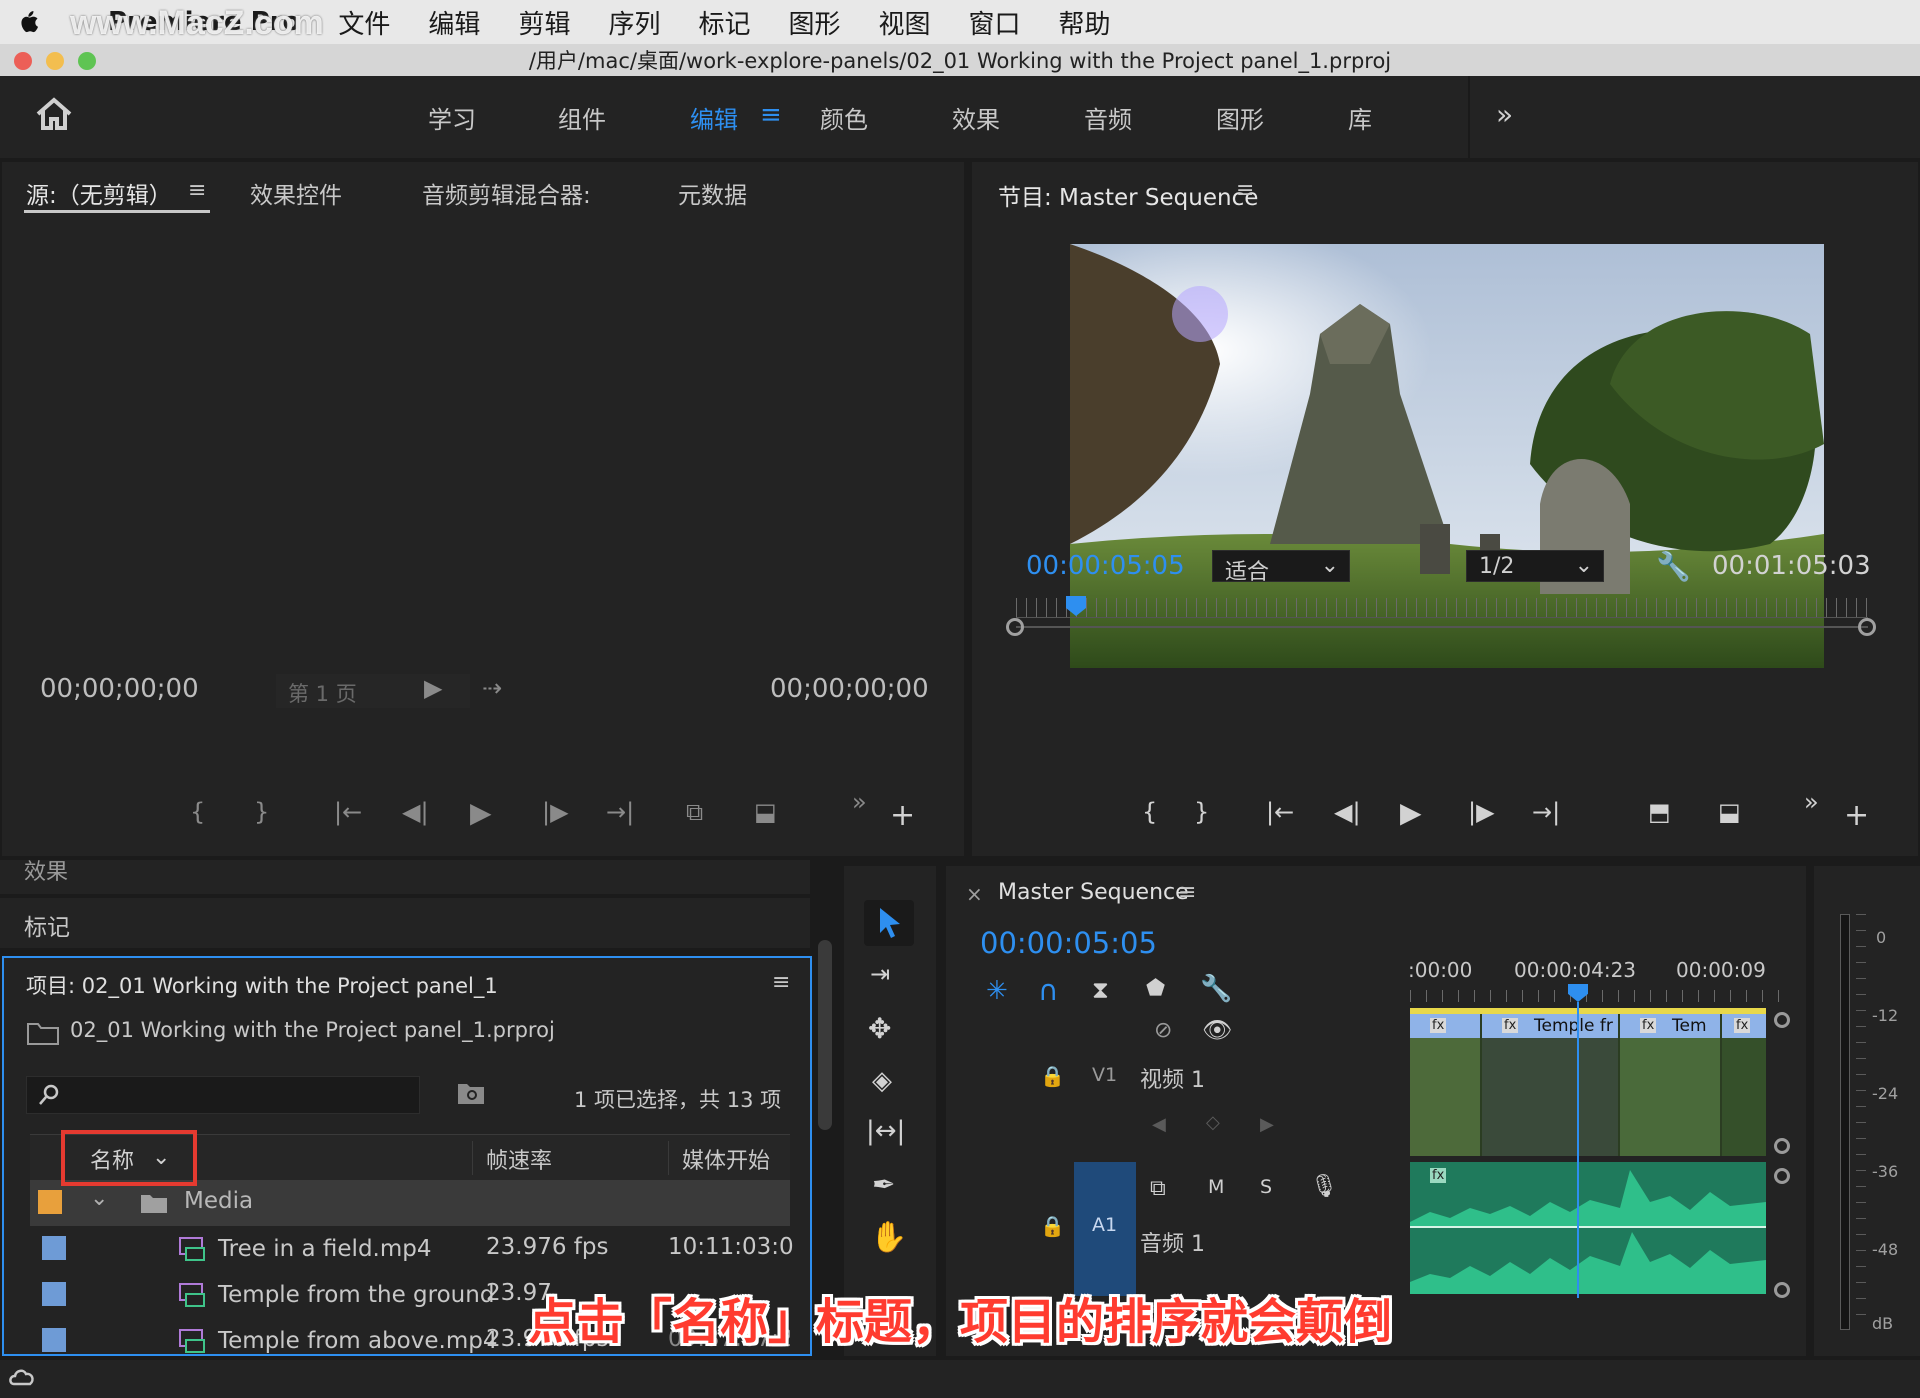  What do you see at coordinates (544, 22) in the screenshot?
I see `menu-clip: 剪辑` at bounding box center [544, 22].